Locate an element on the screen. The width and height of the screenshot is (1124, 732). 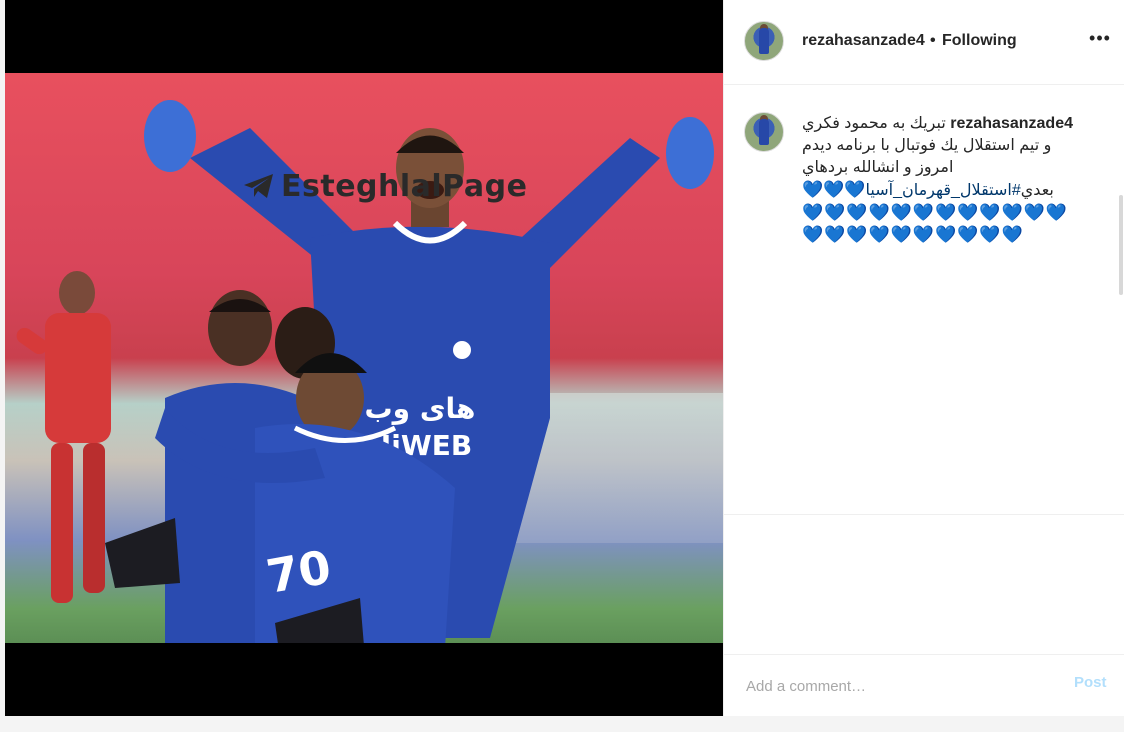
post-comment-button: Post is located at coordinates (1090, 682).